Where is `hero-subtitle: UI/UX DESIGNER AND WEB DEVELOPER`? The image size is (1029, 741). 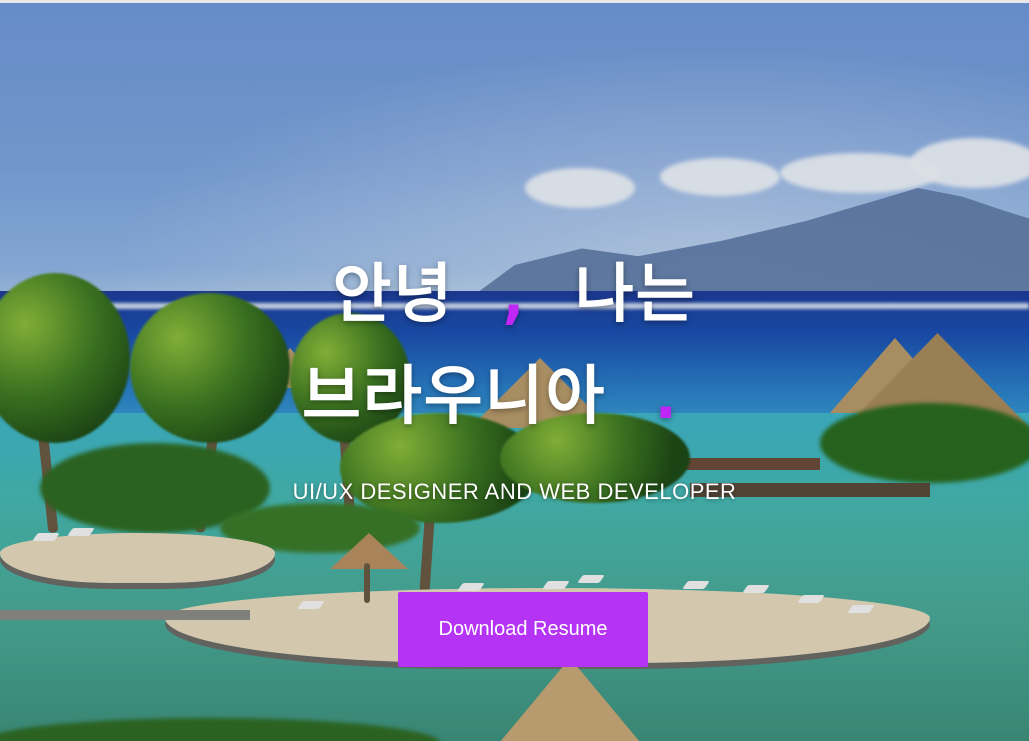 hero-subtitle: UI/UX DESIGNER AND WEB DEVELOPER is located at coordinates (514, 491).